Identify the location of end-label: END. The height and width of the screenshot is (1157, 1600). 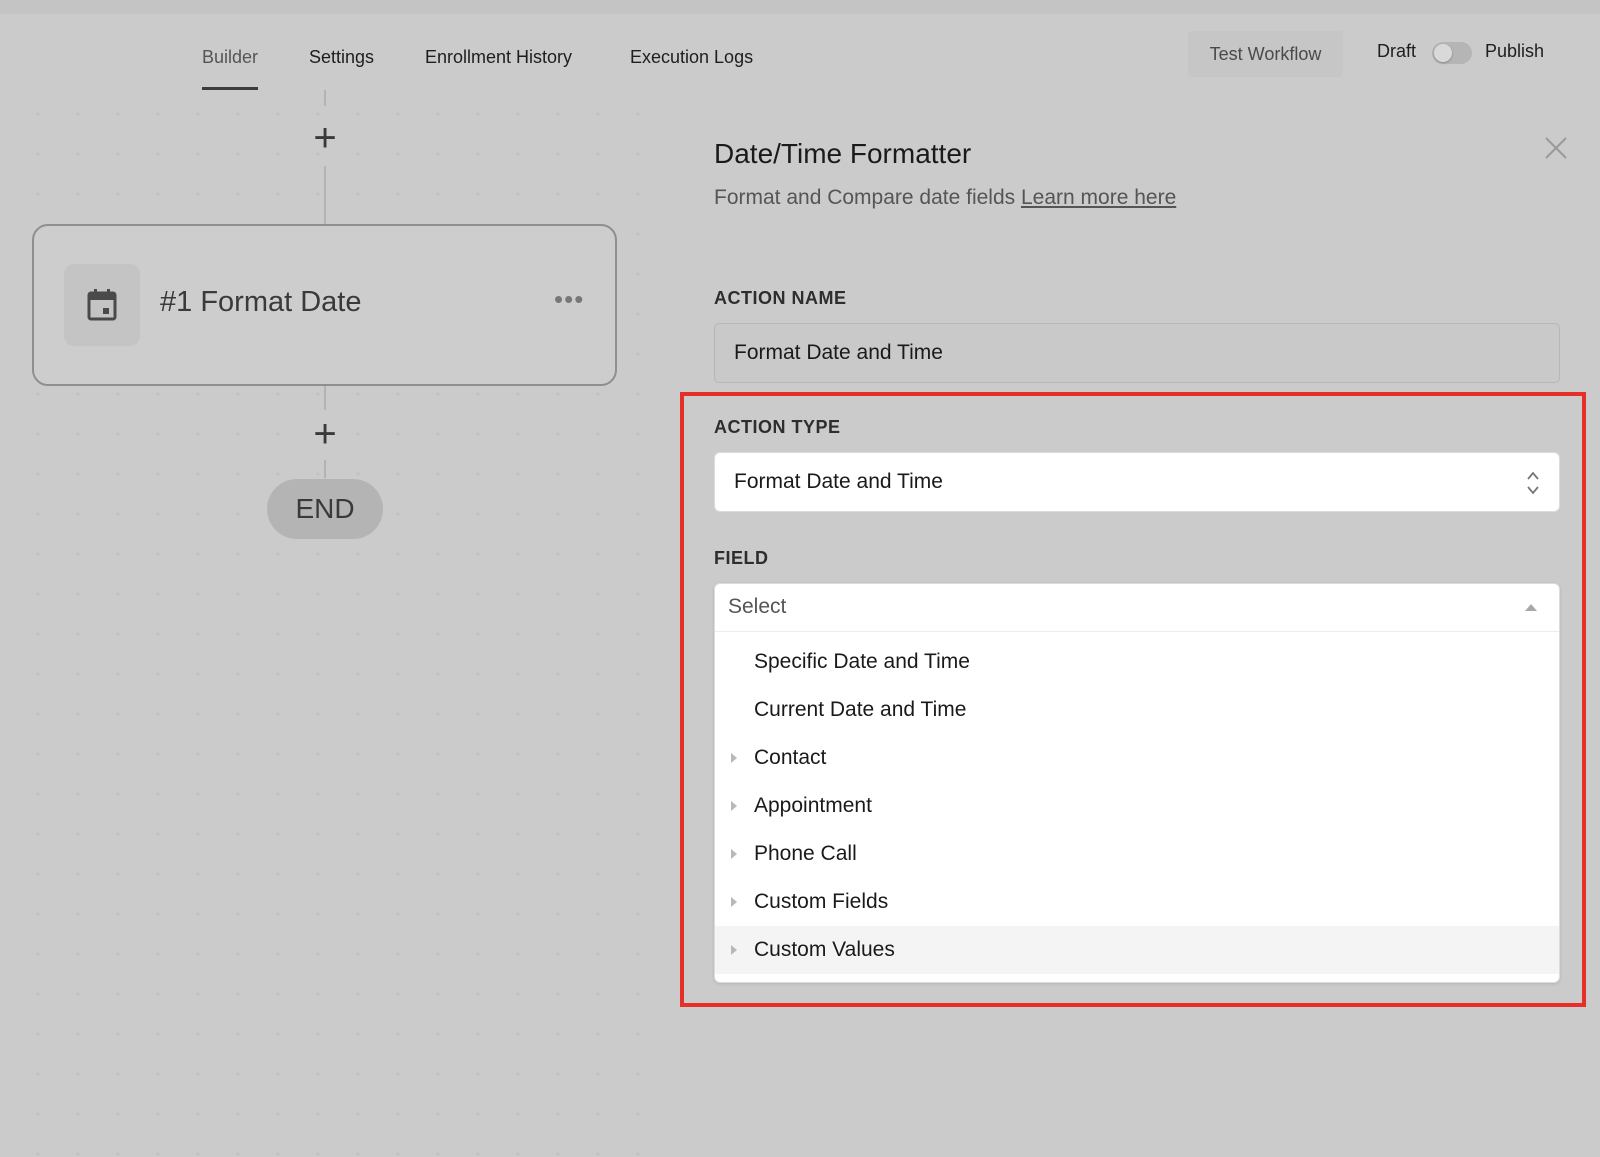
(325, 508).